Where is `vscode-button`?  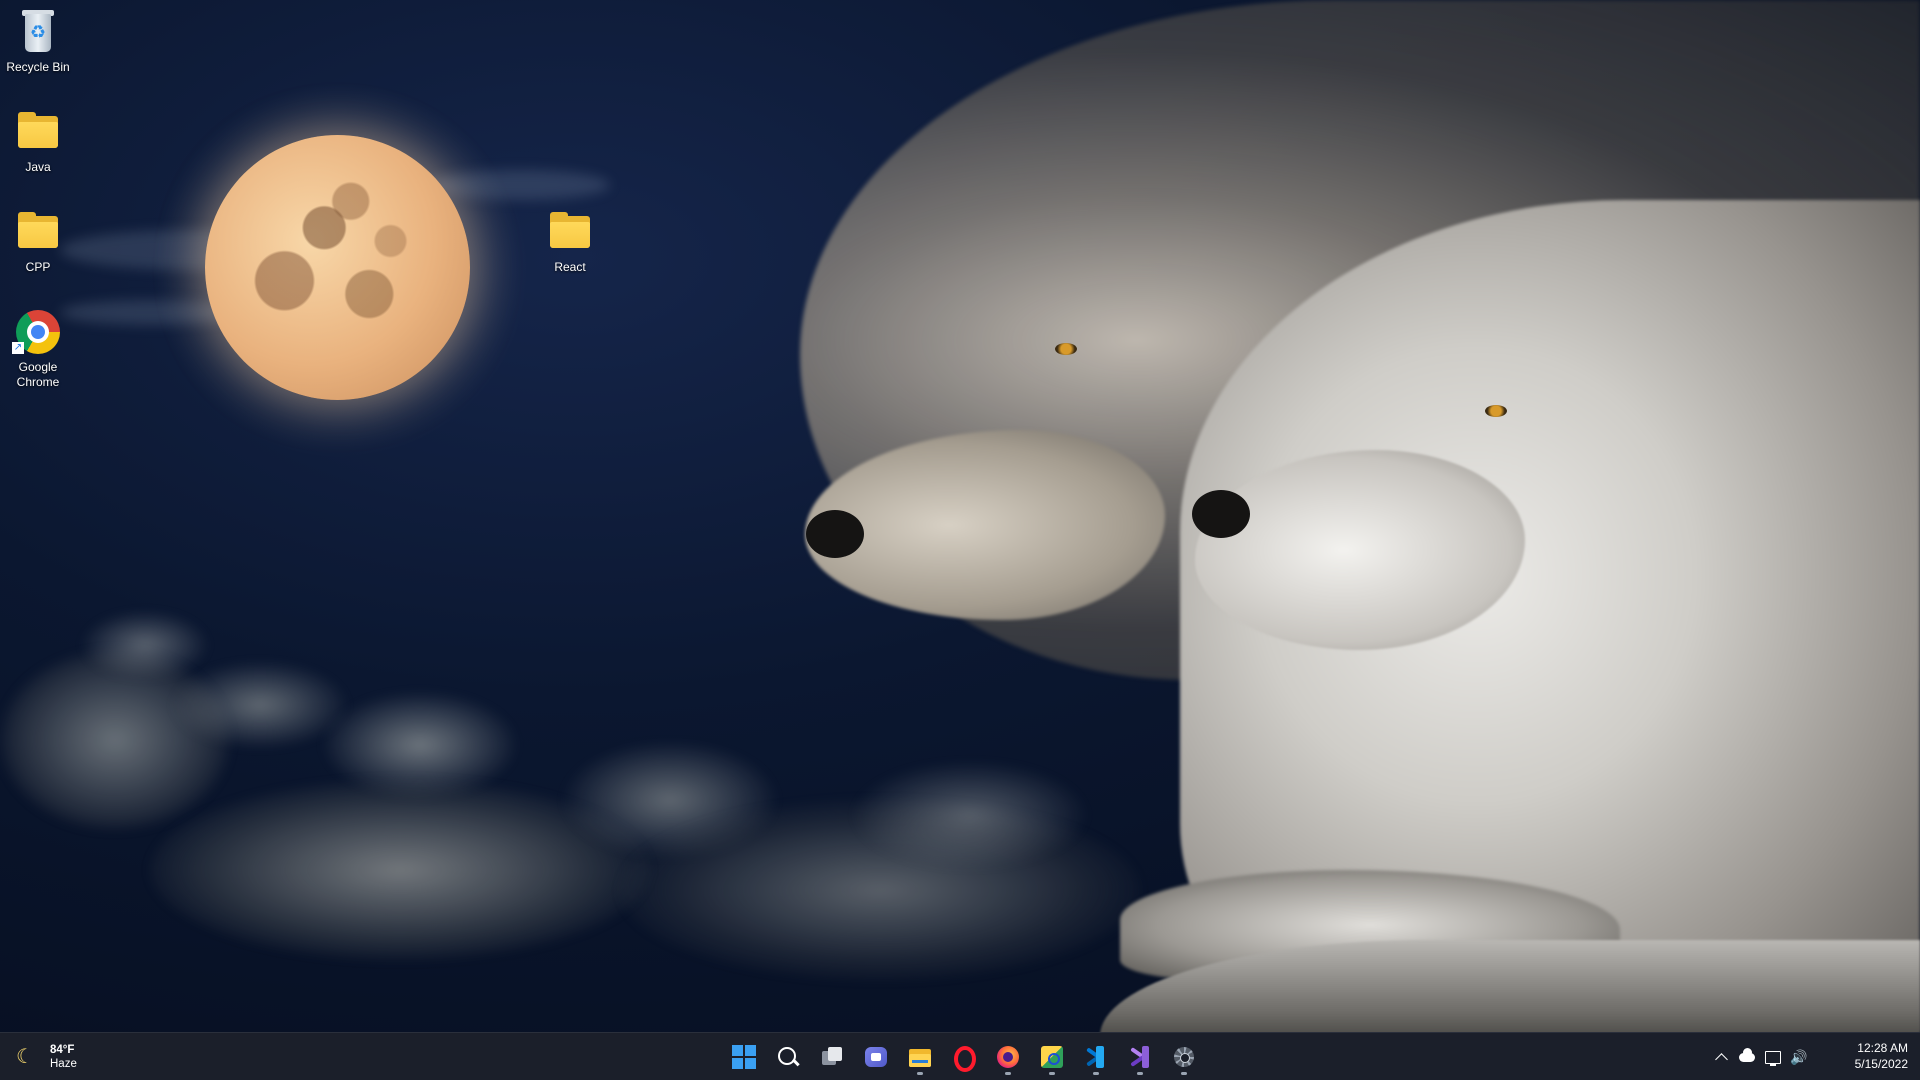 vscode-button is located at coordinates (1096, 1057).